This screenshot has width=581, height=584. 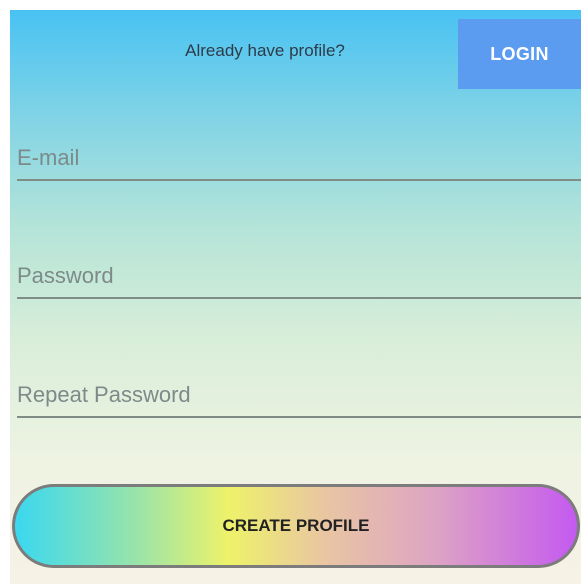 I want to click on login-button: LOGIN, so click(x=519, y=54).